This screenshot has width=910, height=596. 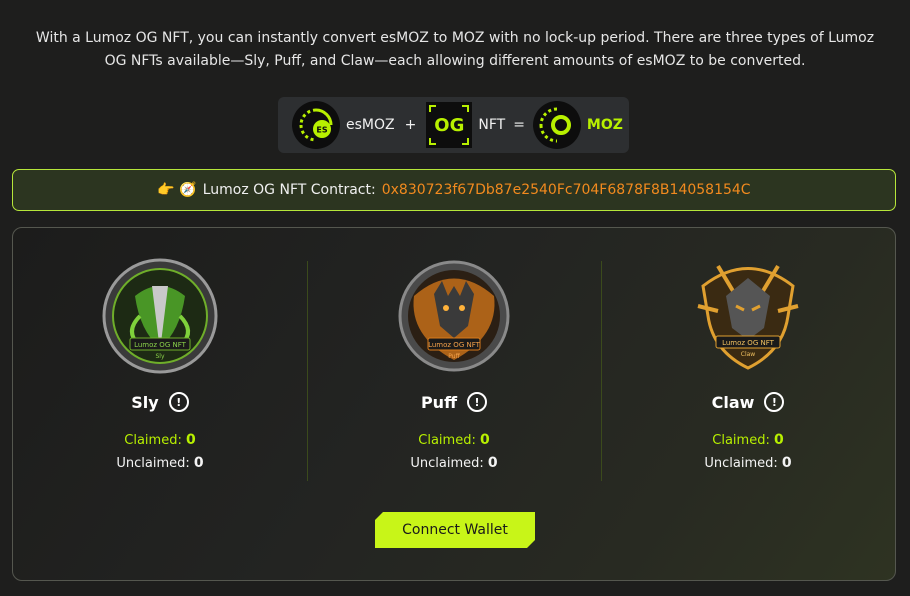 I want to click on og-logo-icon: OG, so click(x=449, y=125).